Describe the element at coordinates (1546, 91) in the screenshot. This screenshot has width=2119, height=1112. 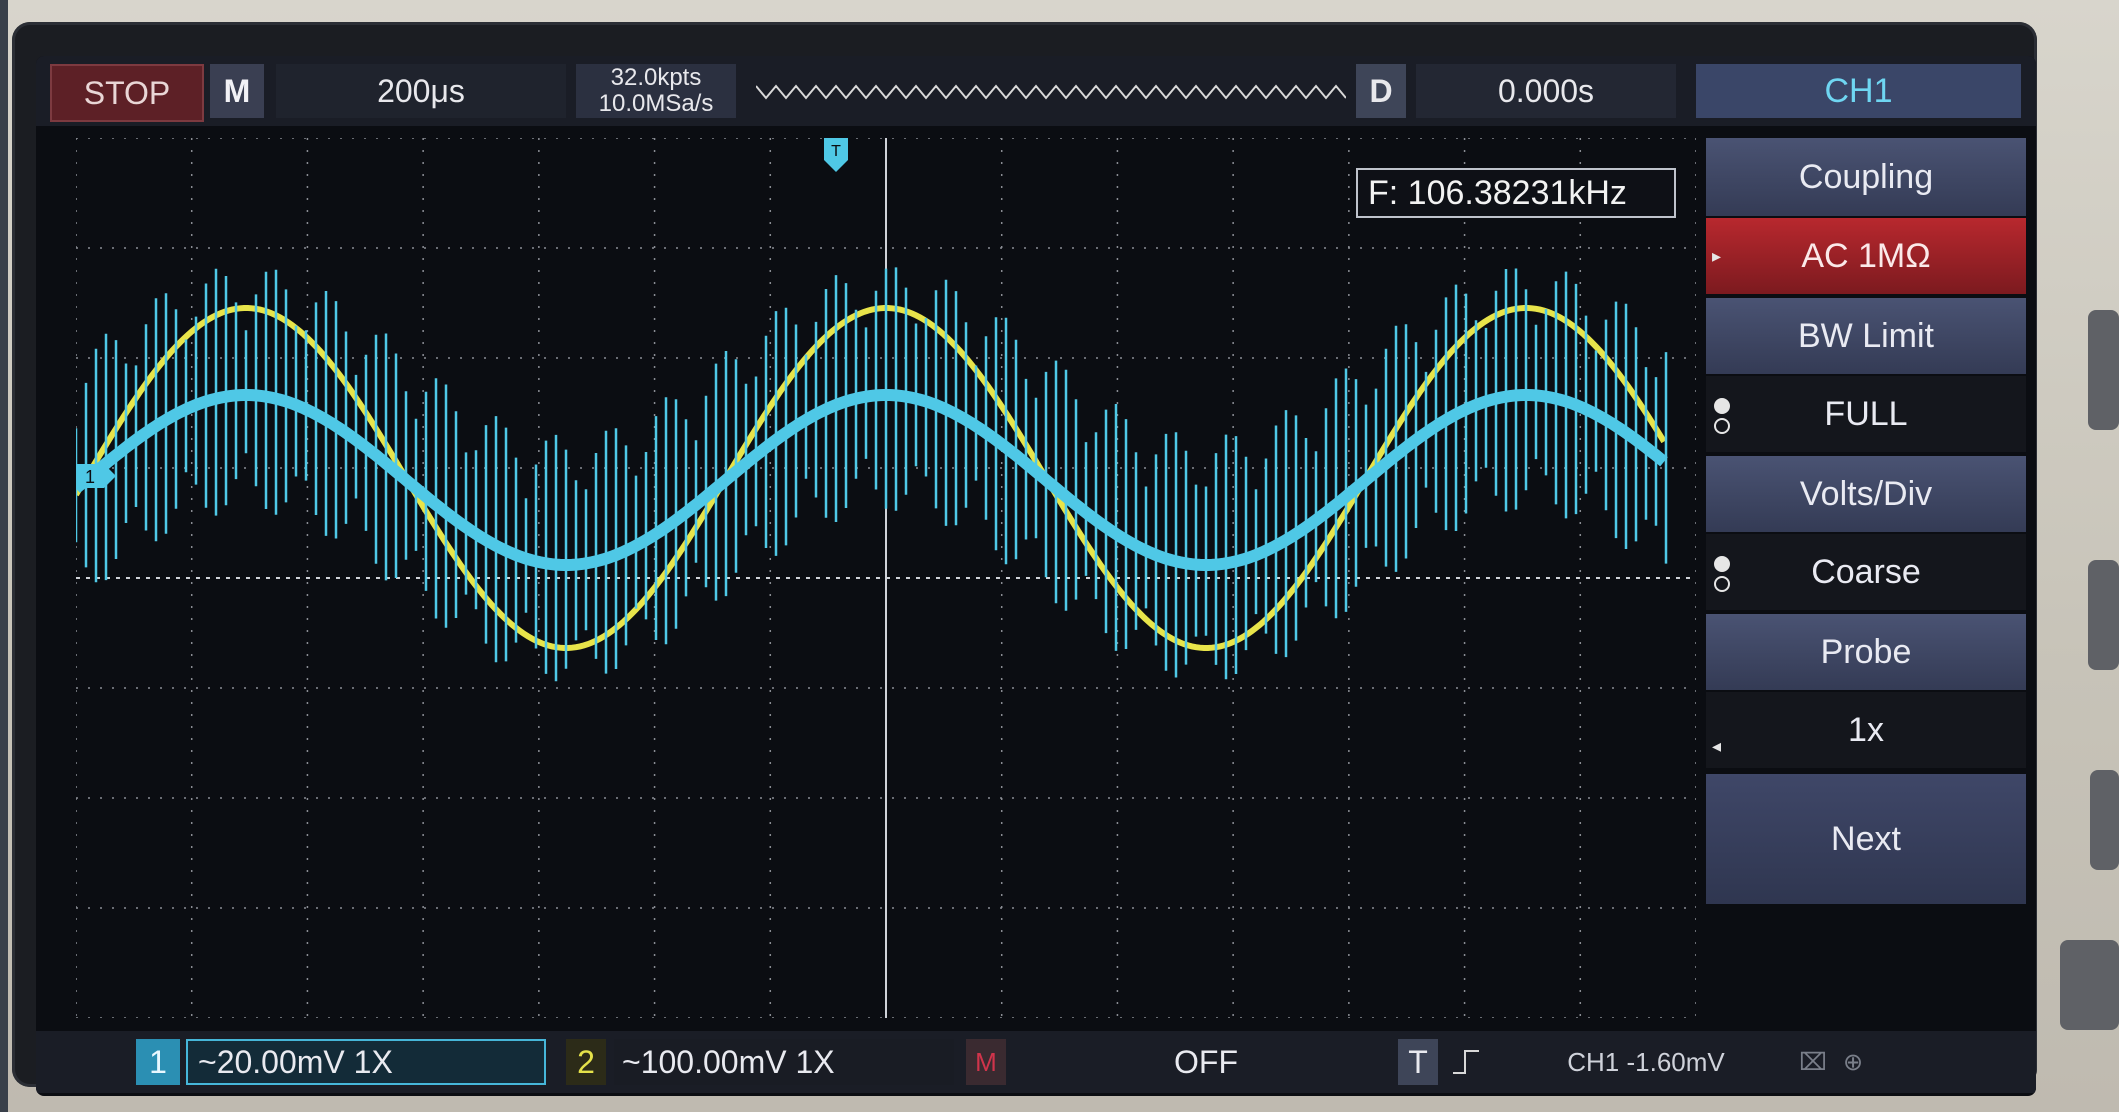
I see `delay-readout: 0.000s` at that location.